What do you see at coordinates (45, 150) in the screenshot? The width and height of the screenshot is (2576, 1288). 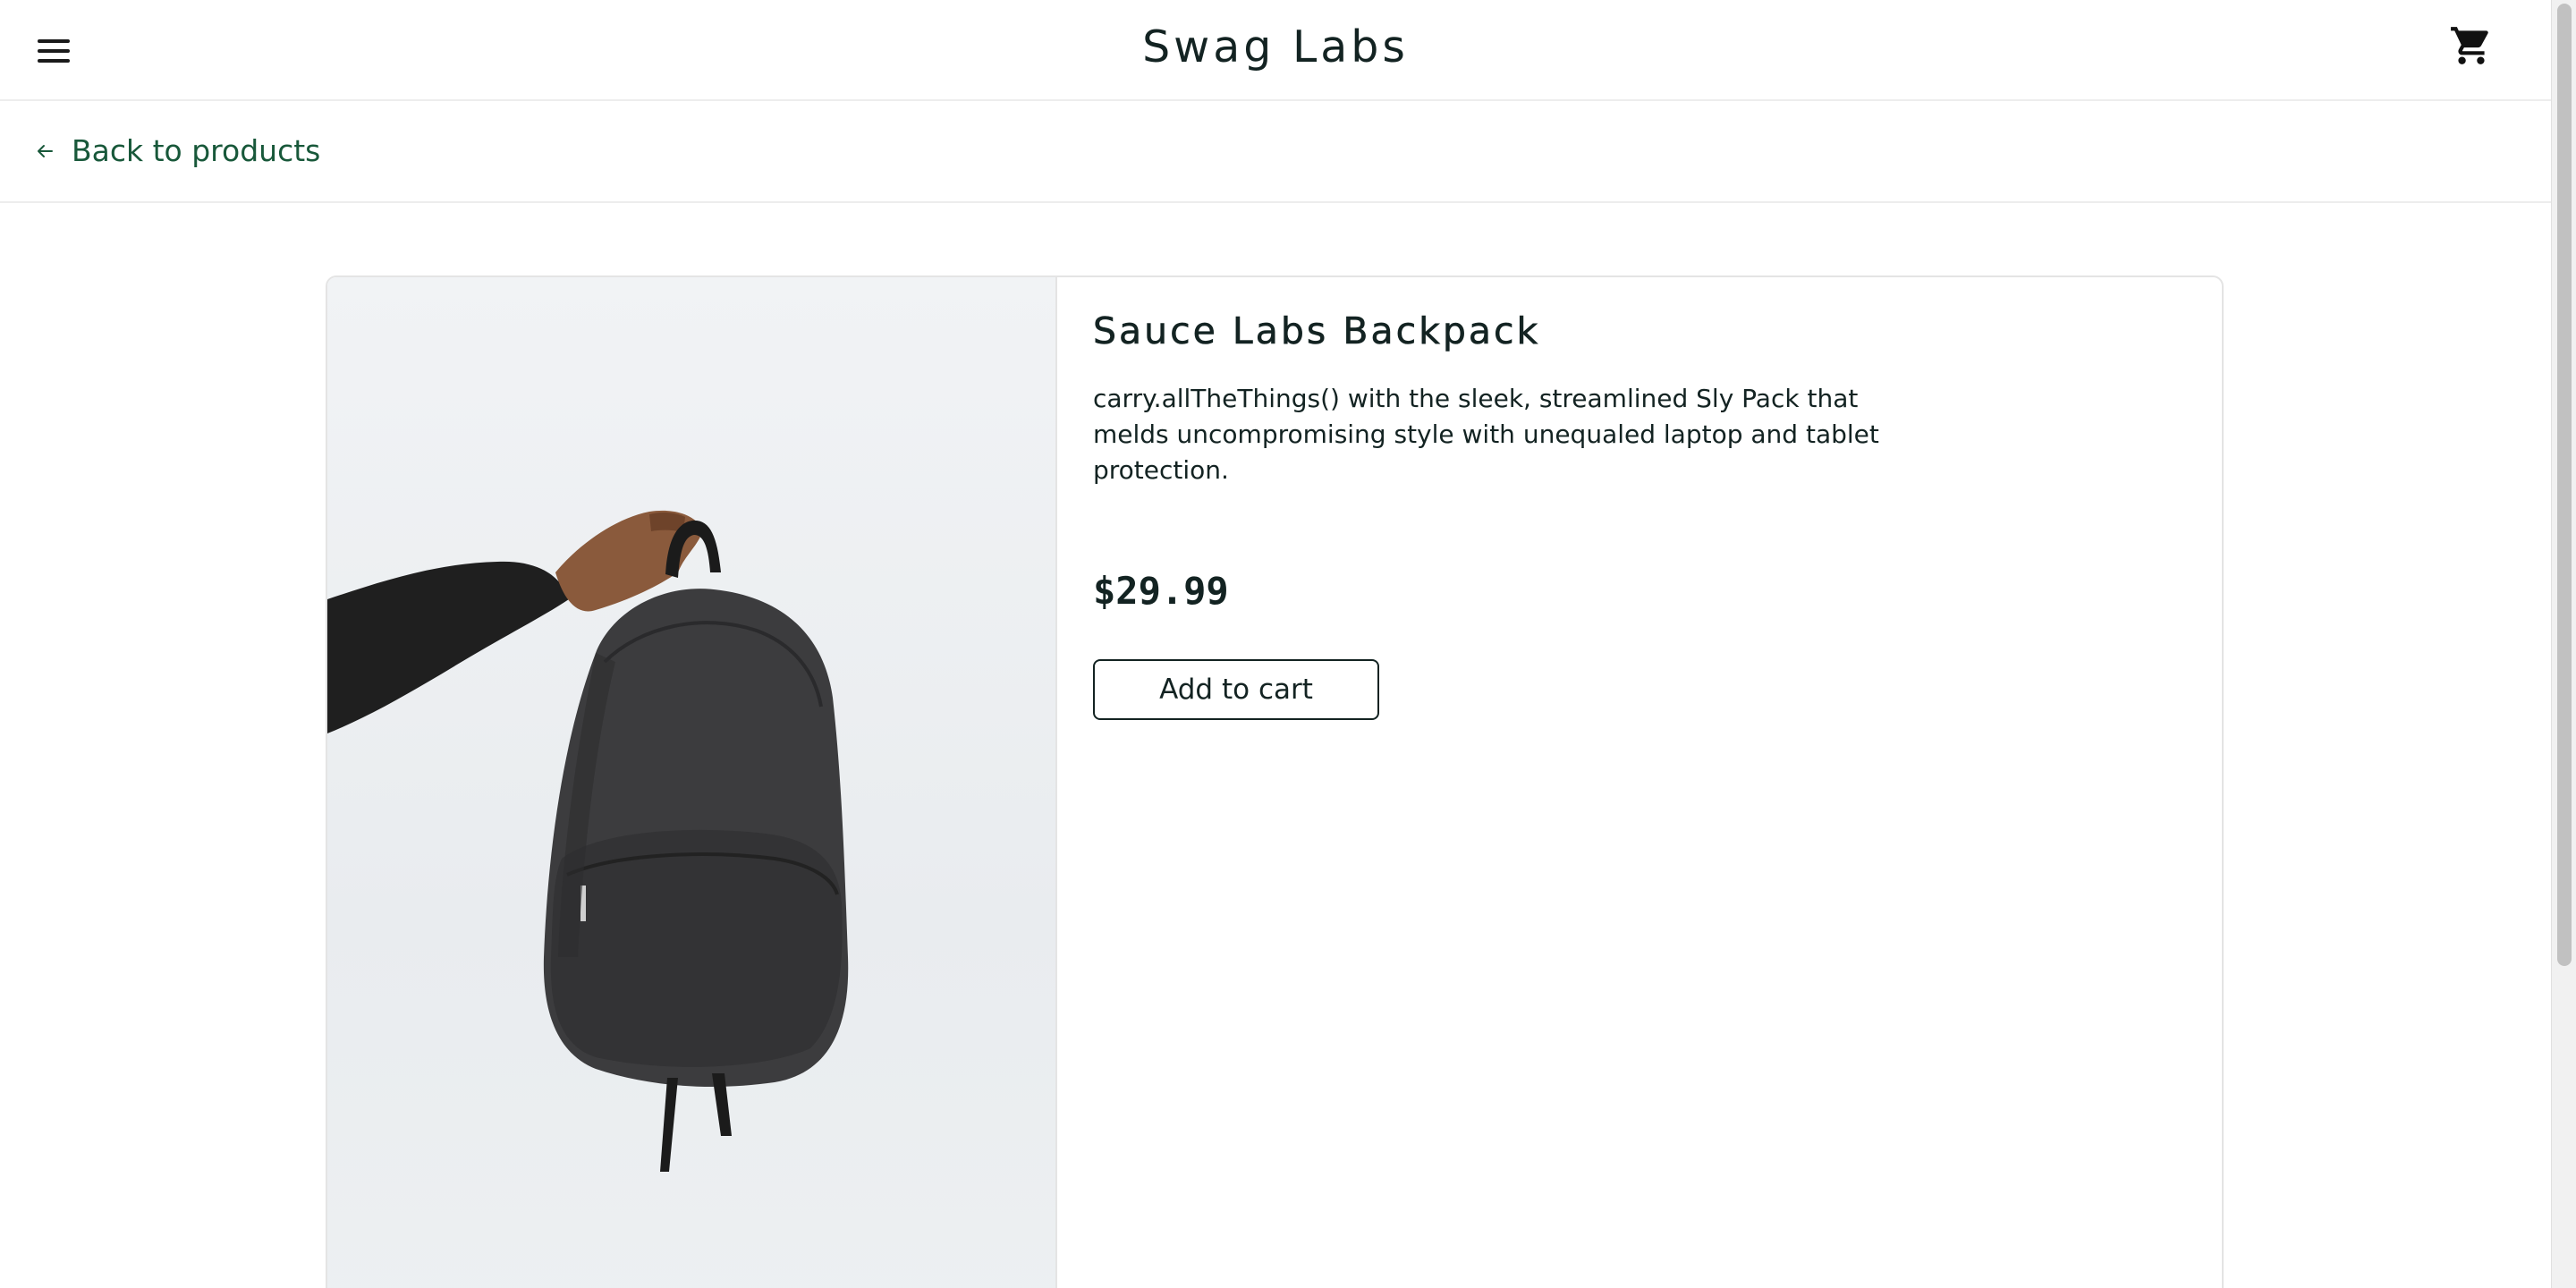 I see `arrow-left-icon` at bounding box center [45, 150].